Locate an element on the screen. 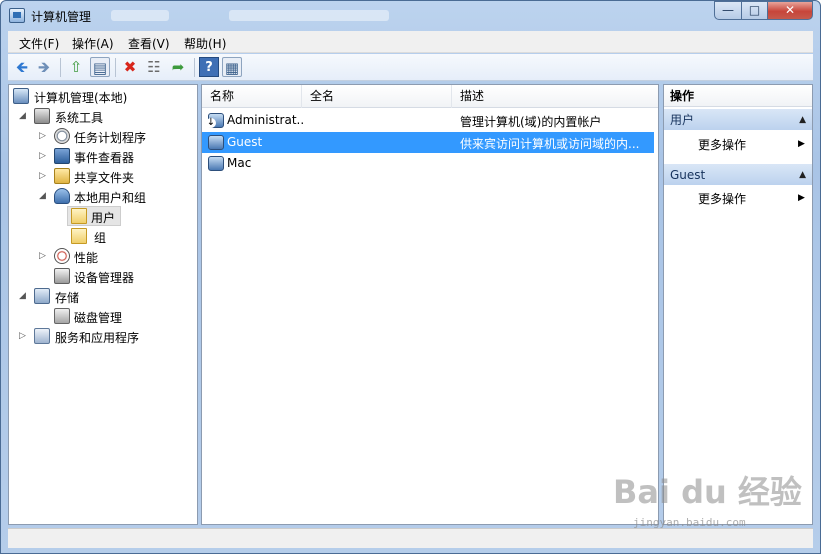 This screenshot has height=554, width=821. row-description: 管理计算机(域)的内置帐户 is located at coordinates (531, 122).